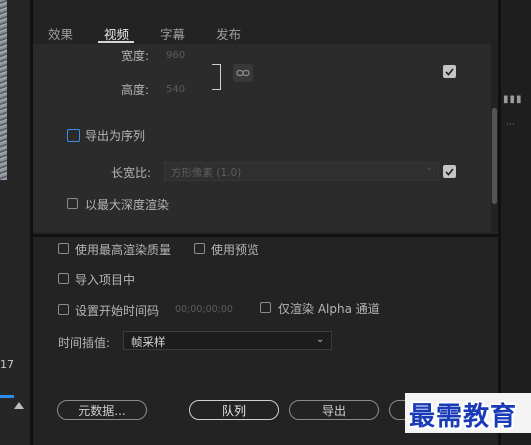 This screenshot has width=531, height=445. I want to click on chain-link-icon, so click(243, 73).